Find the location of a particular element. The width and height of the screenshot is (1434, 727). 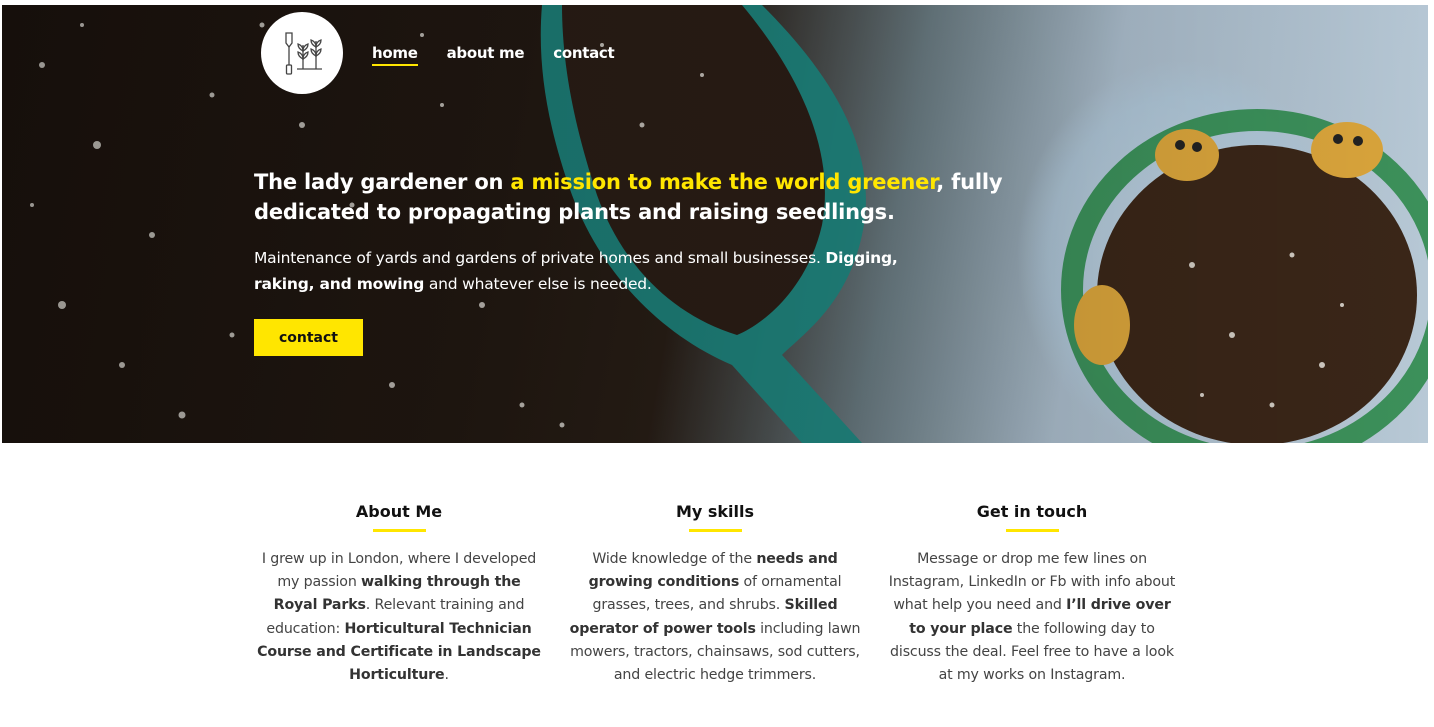

text-part: . is located at coordinates (446, 675).